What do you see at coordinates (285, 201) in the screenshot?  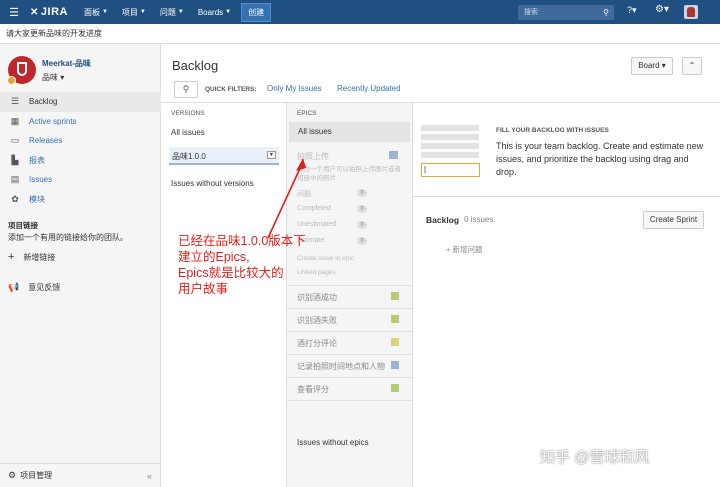 I see `arrow-line` at bounding box center [285, 201].